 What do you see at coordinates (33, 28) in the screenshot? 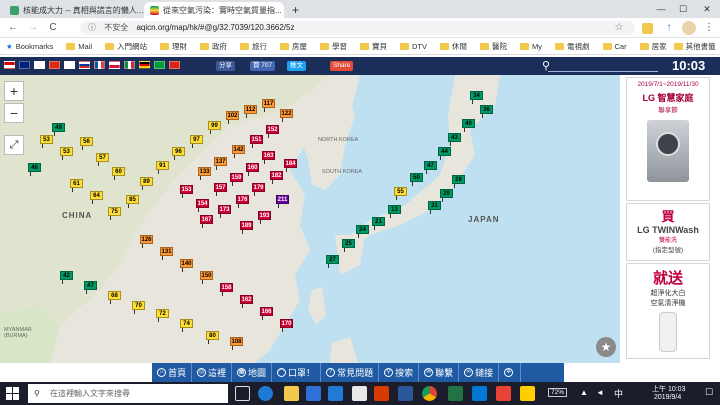
I see `forward-button: →` at bounding box center [33, 28].